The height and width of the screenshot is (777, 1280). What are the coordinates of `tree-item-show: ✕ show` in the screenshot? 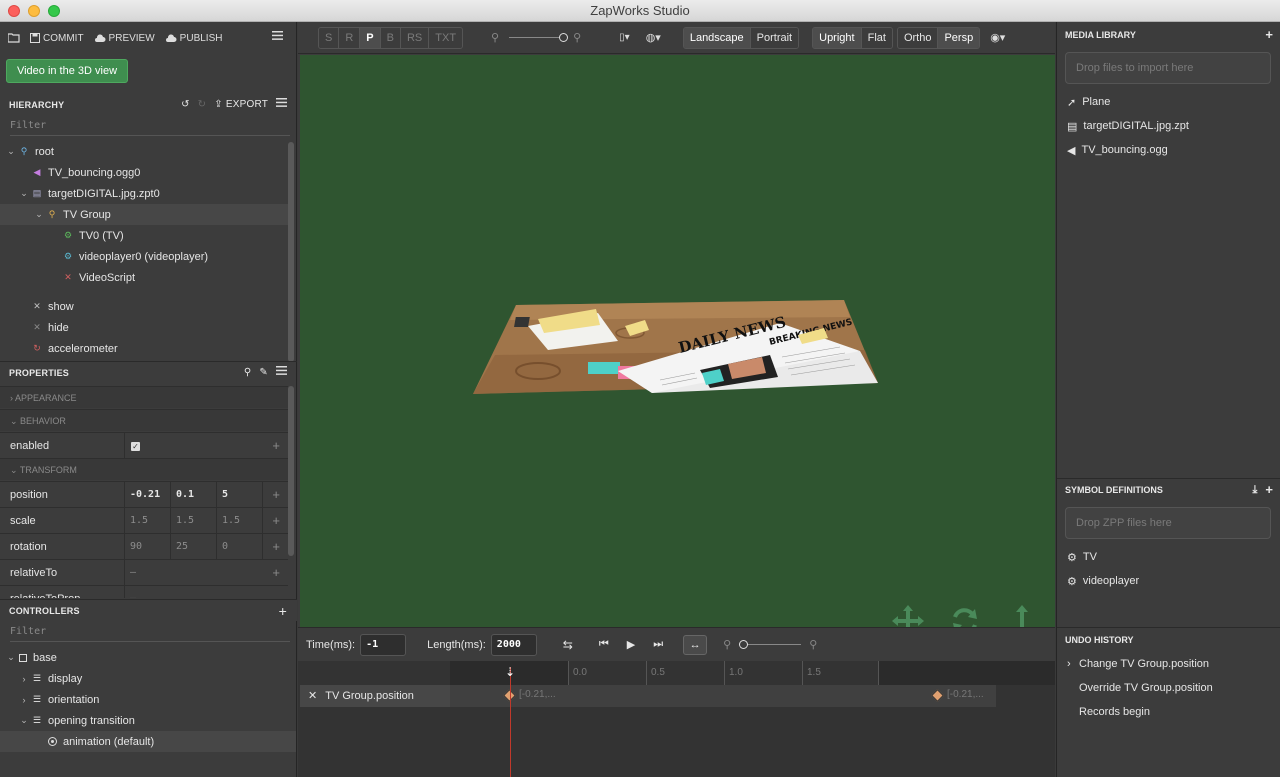 It's located at (144, 306).